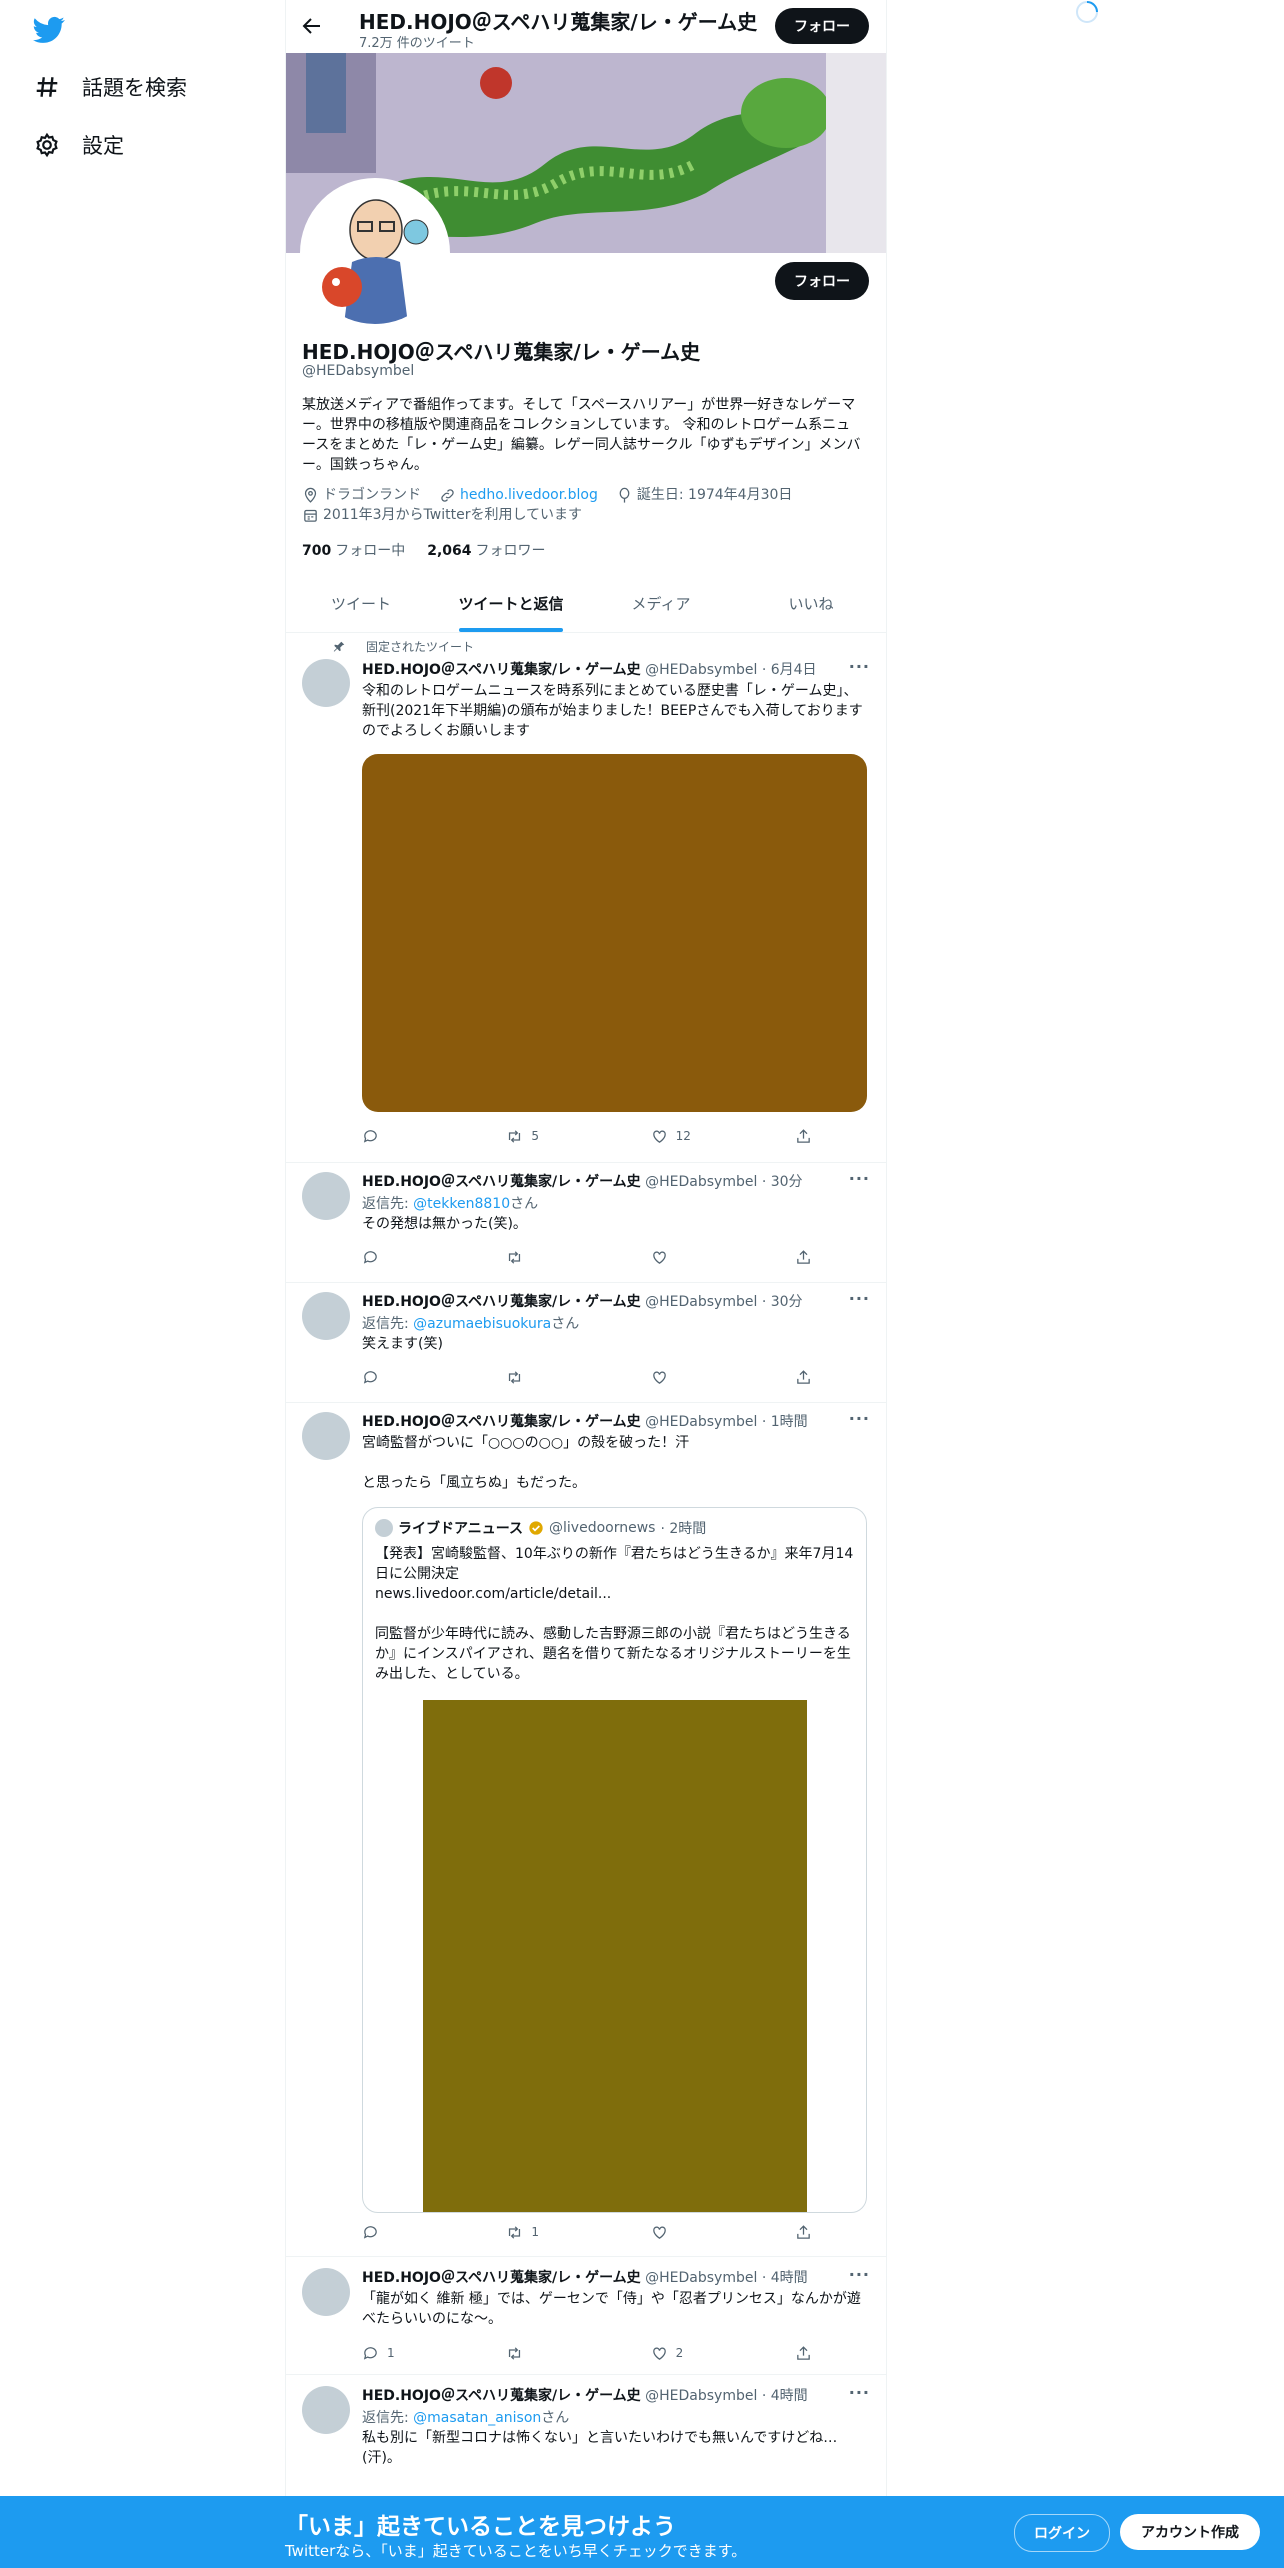 This screenshot has width=1284, height=2568. Describe the element at coordinates (384, 1528) in the screenshot. I see `quoted-avatar` at that location.